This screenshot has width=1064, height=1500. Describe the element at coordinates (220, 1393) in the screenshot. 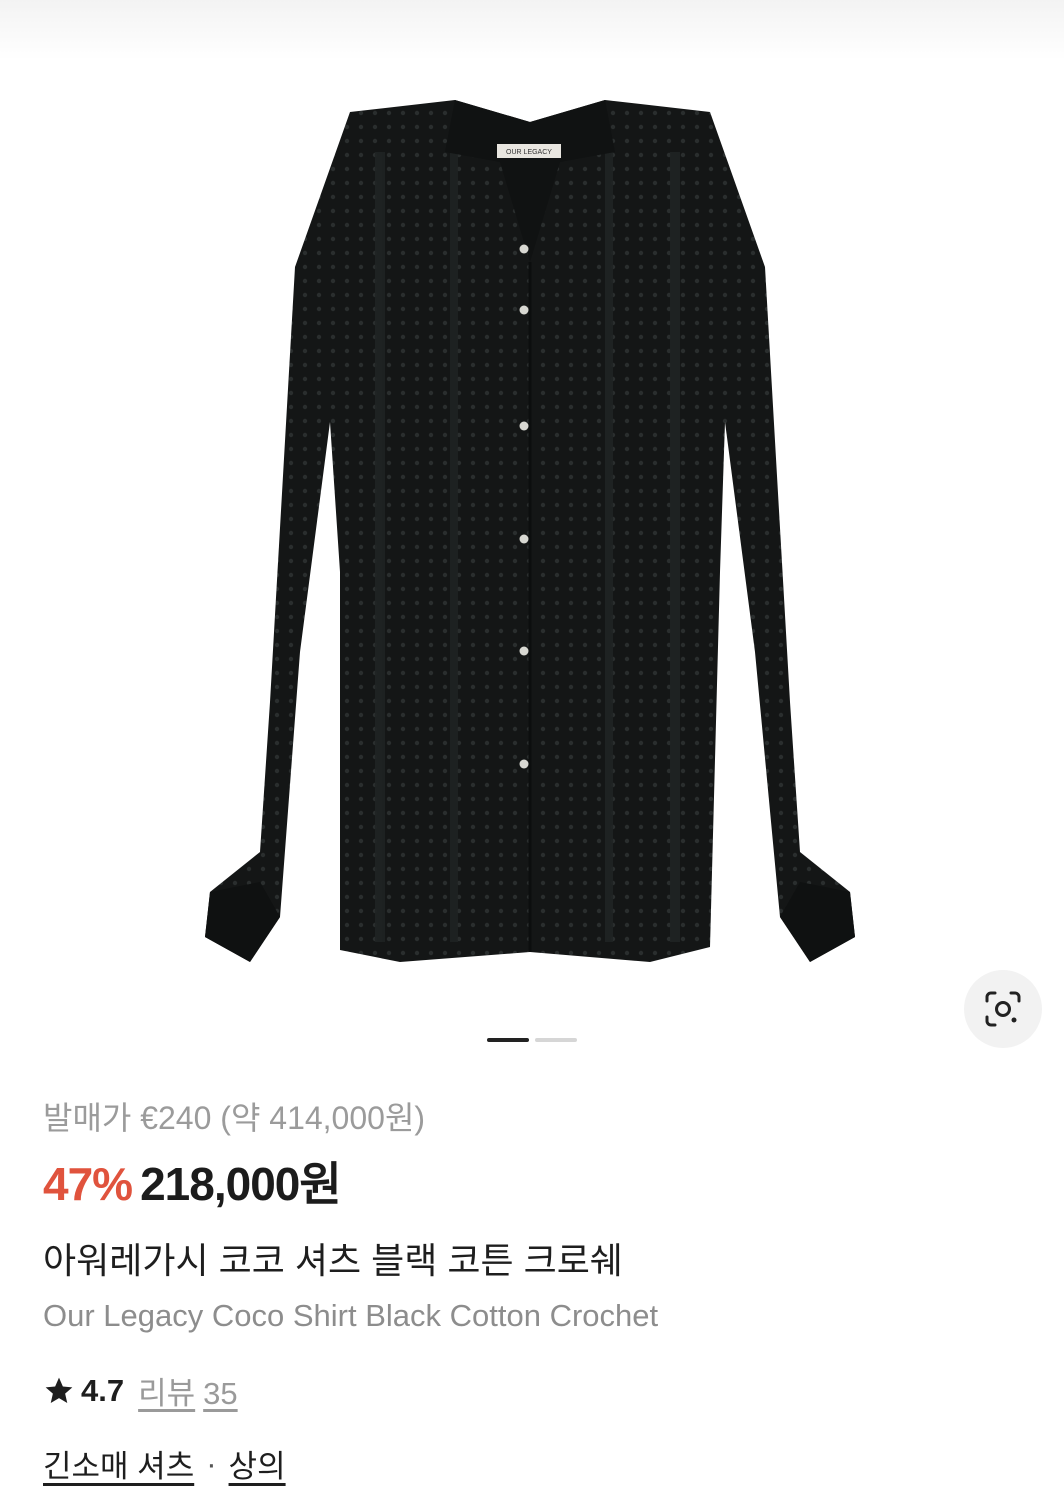

I see `review-count: 35` at that location.